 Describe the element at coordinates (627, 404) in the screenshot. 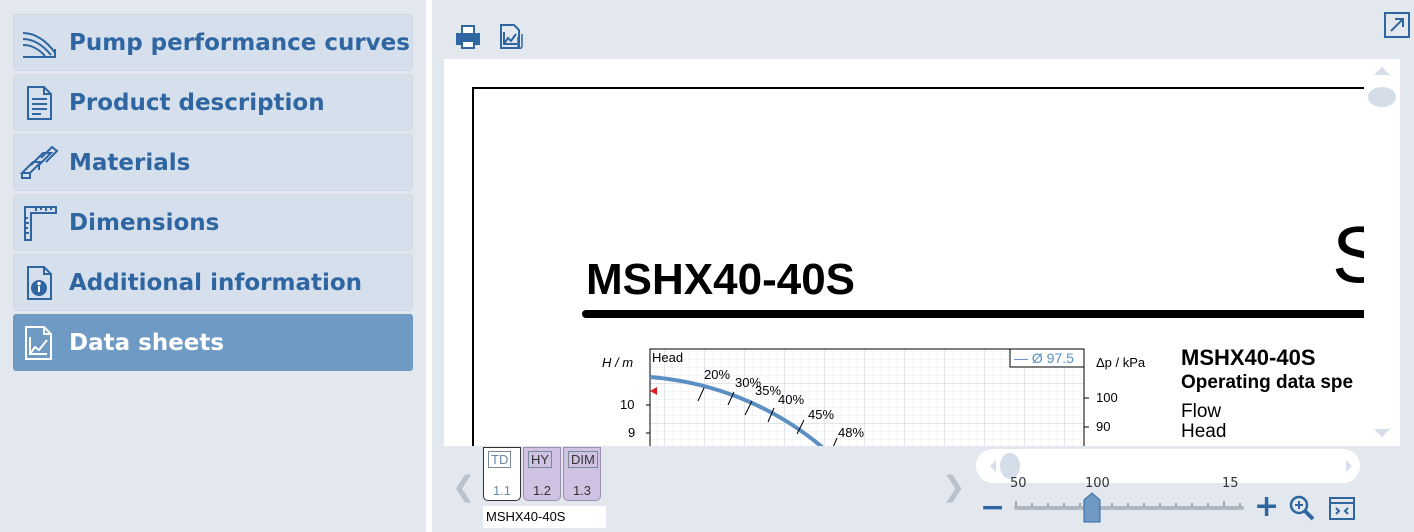

I see `chart-y-tick: 10` at that location.